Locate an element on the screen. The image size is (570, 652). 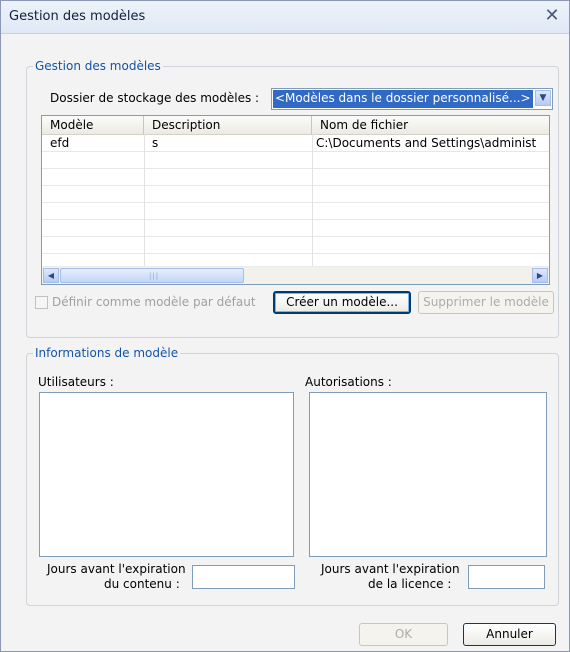
list-header: Modèle Description Nom de fichier is located at coordinates (295, 125).